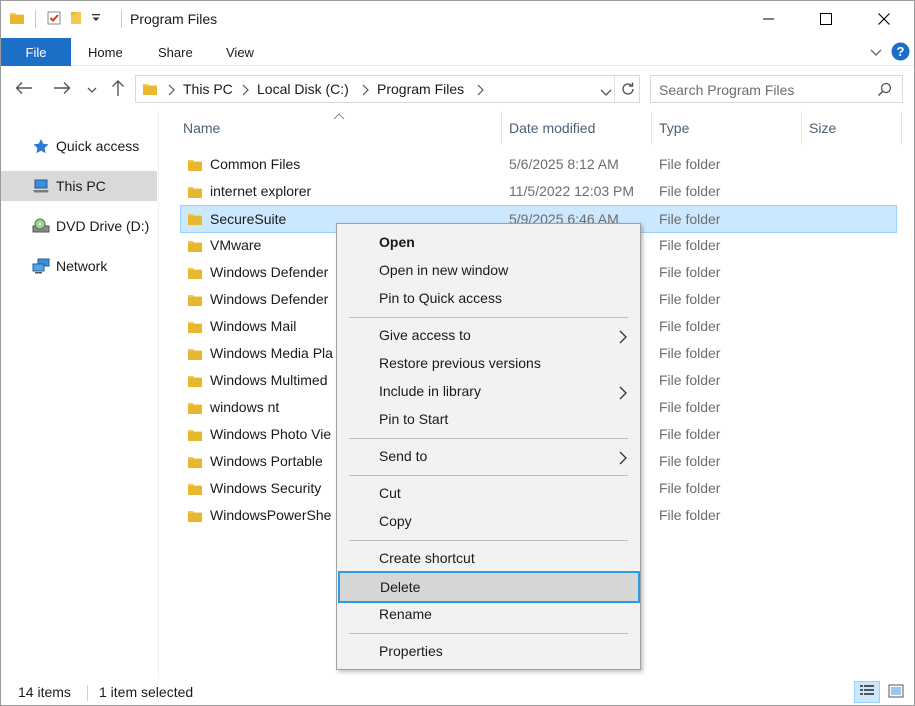 The width and height of the screenshot is (915, 706). Describe the element at coordinates (614, 89) in the screenshot. I see `address-divider` at that location.